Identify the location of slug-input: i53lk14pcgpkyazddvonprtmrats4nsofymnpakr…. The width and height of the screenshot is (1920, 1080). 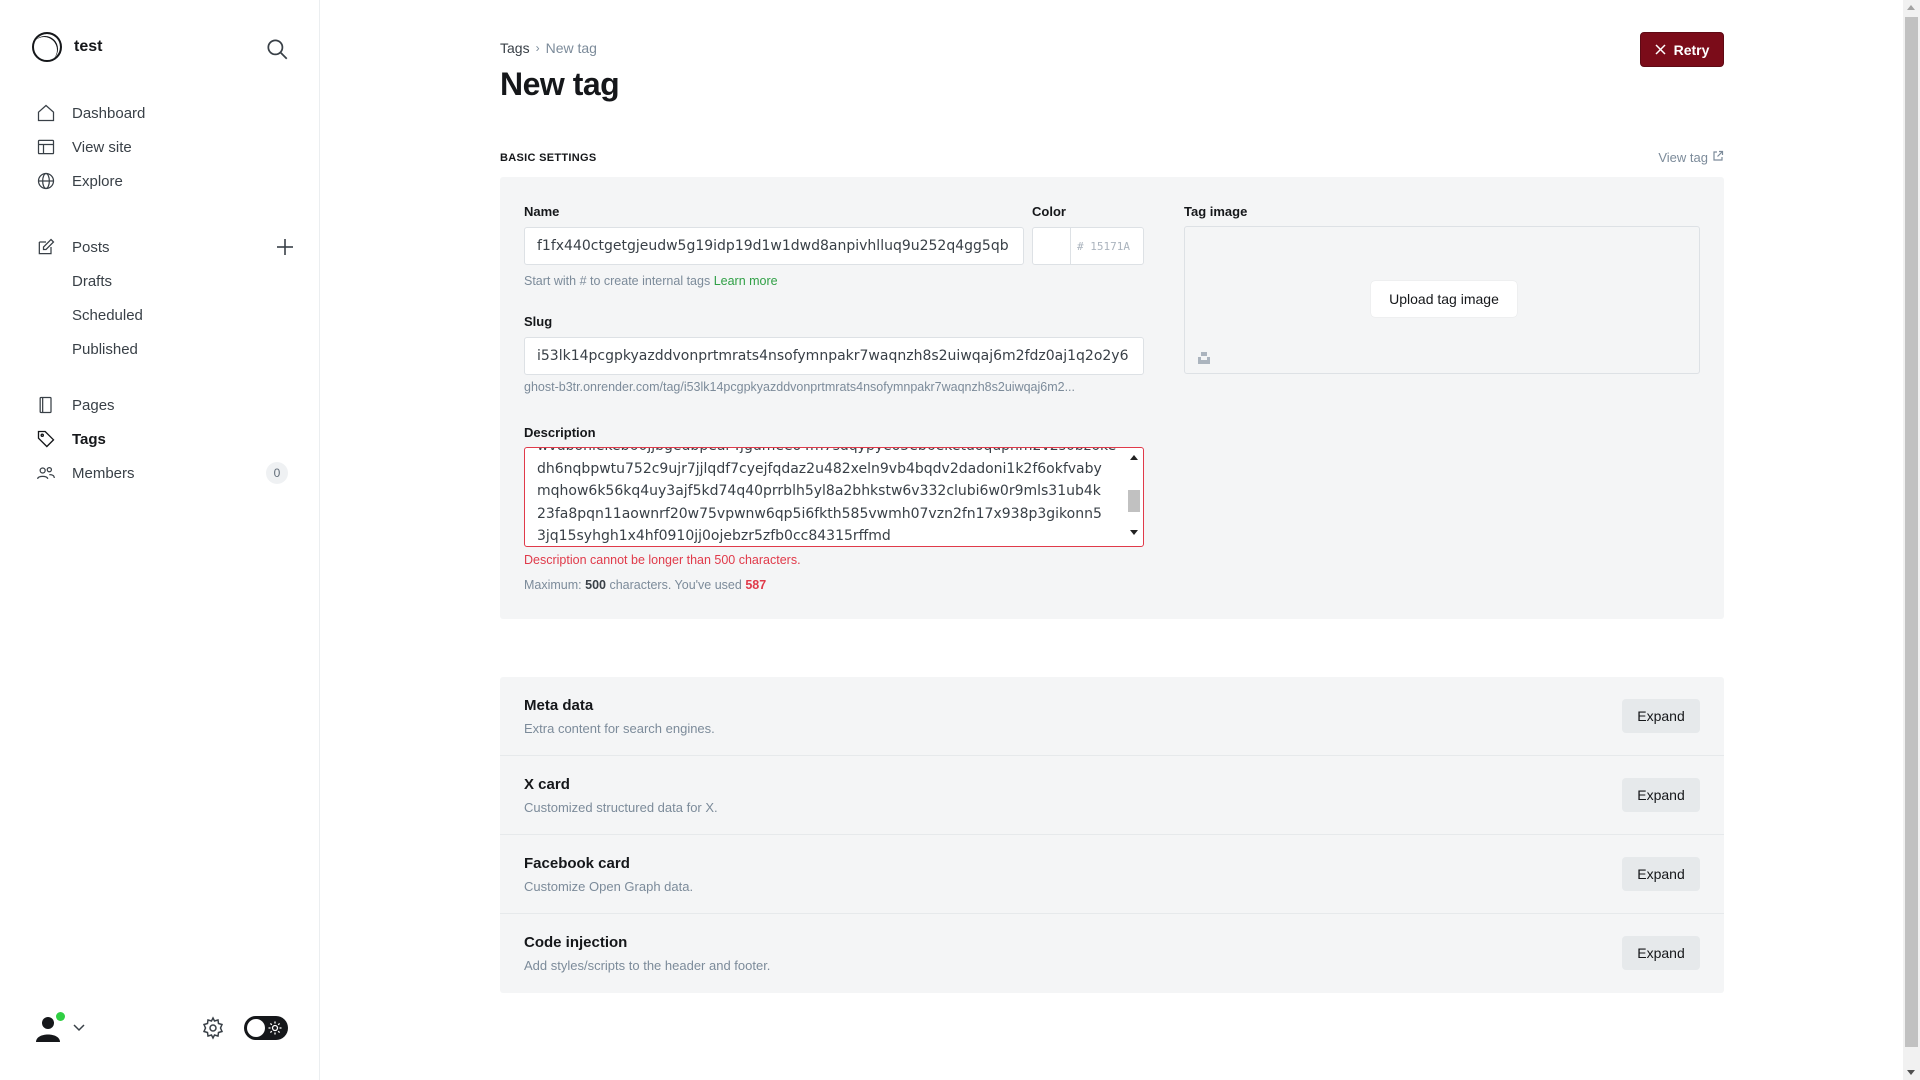
(834, 356).